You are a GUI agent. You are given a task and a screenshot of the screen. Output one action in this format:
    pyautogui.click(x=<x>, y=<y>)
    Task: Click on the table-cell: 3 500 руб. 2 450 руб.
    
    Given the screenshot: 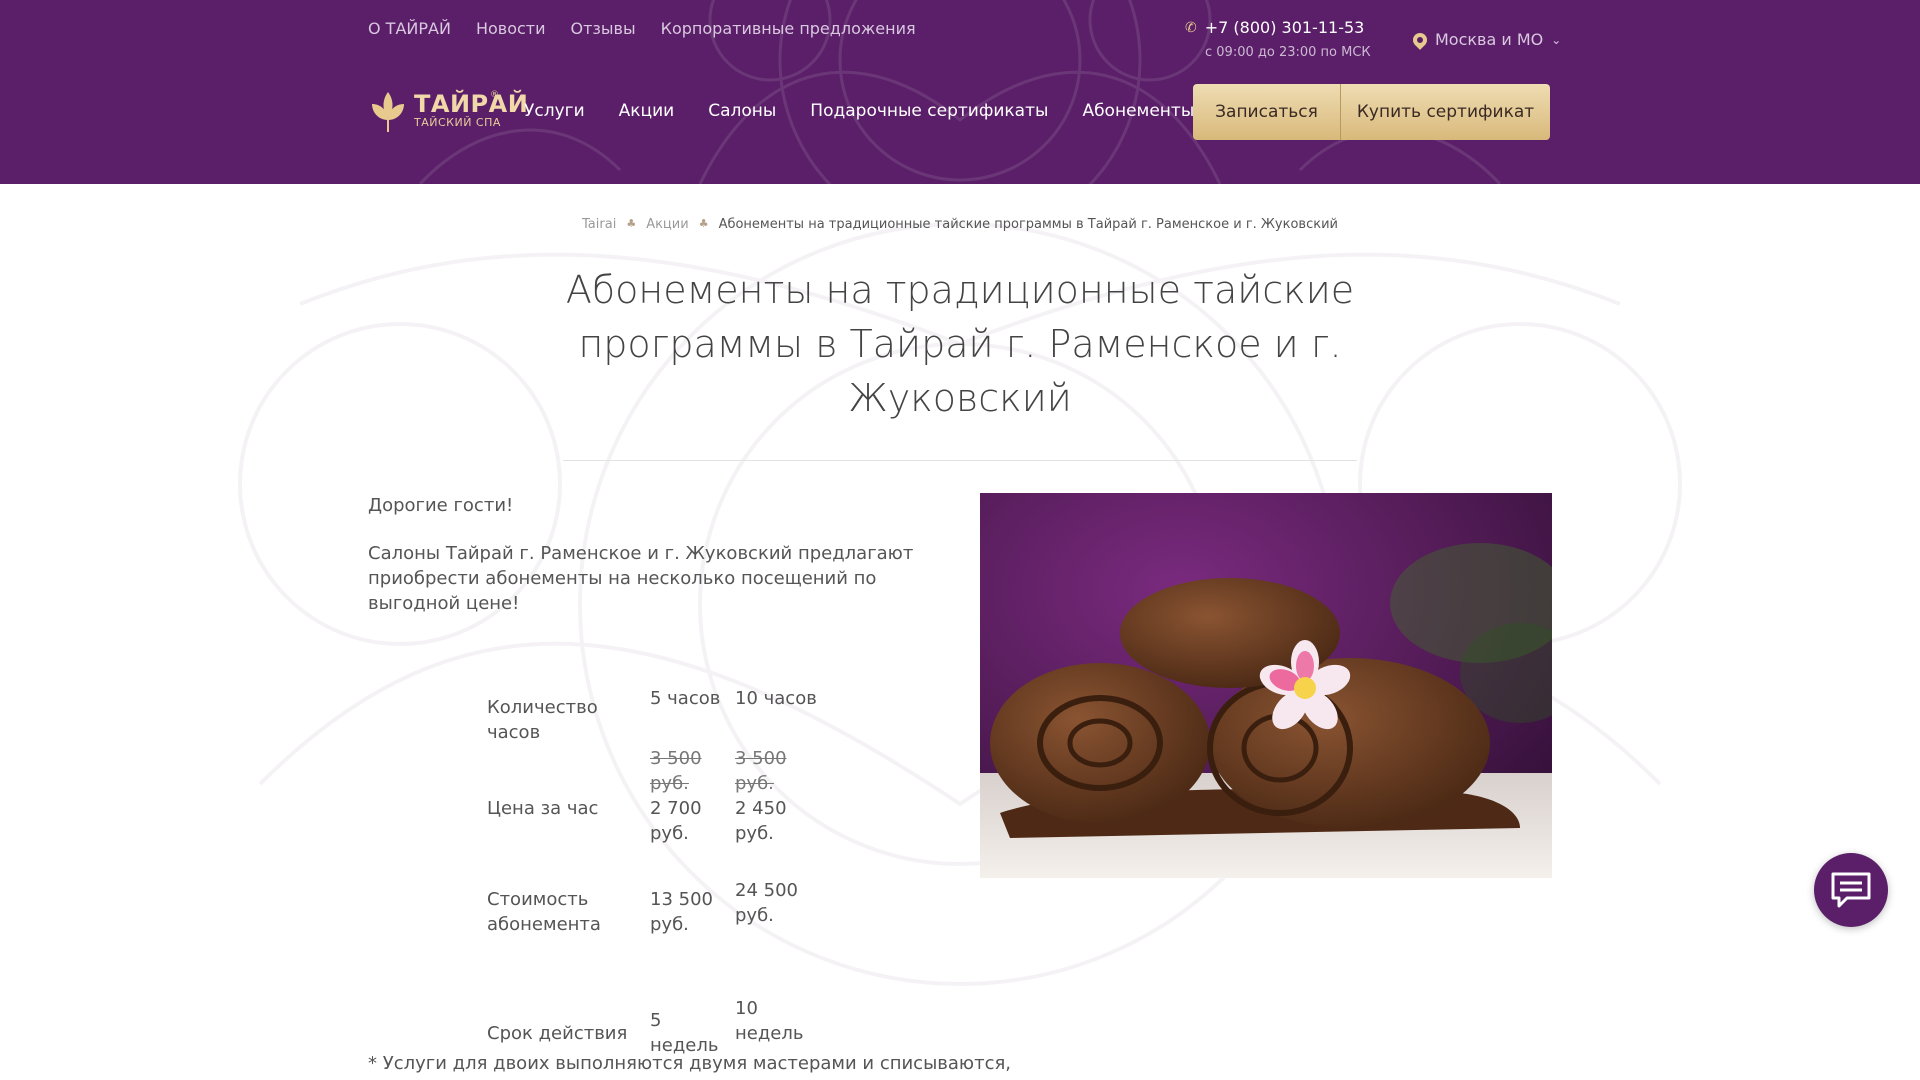 What is the action you would take?
    pyautogui.click(x=777, y=796)
    